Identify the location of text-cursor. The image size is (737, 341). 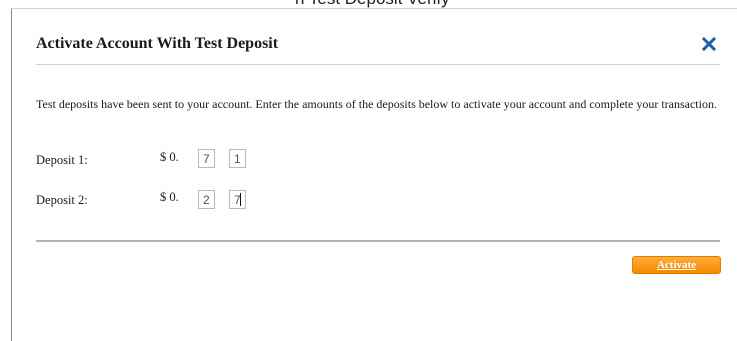
(240, 199).